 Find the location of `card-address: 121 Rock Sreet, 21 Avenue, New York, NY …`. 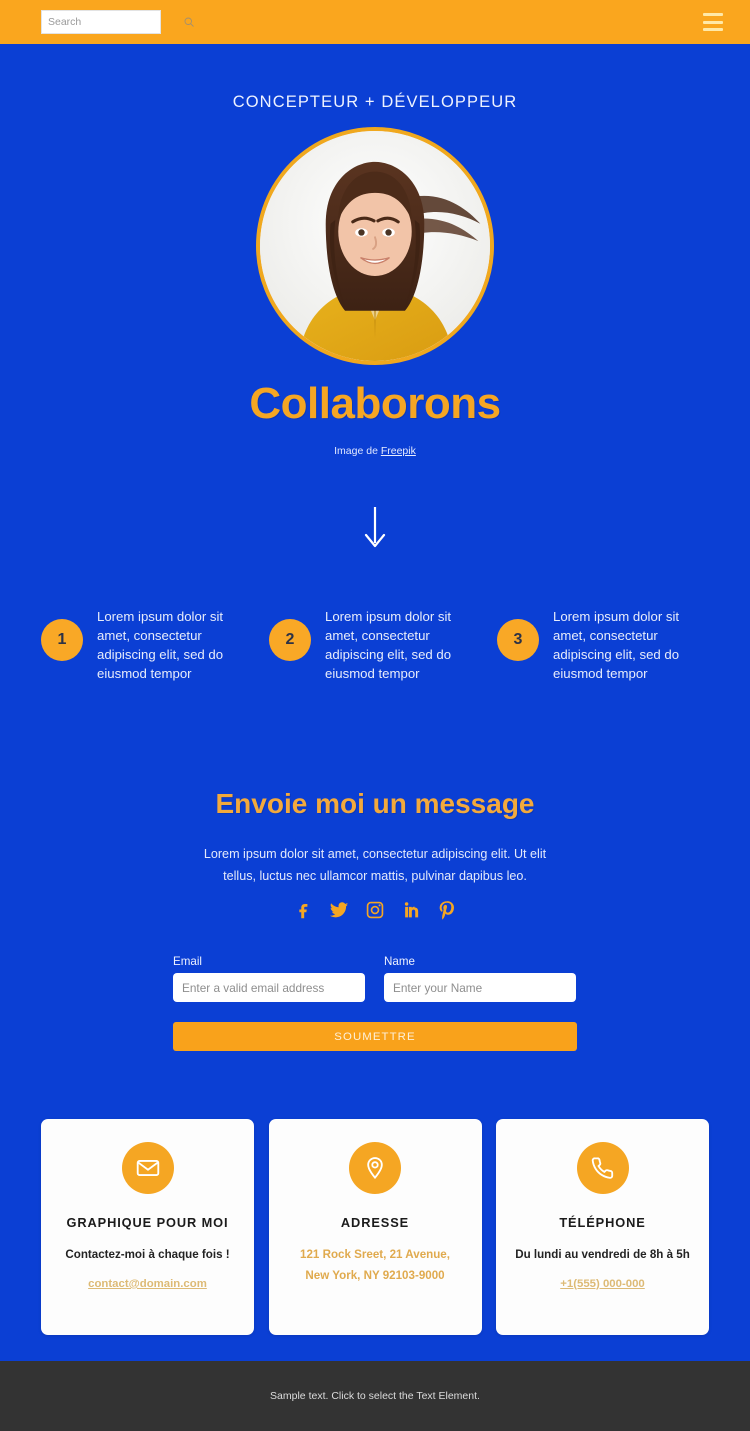

card-address: 121 Rock Sreet, 21 Avenue, New York, NY … is located at coordinates (375, 1265).